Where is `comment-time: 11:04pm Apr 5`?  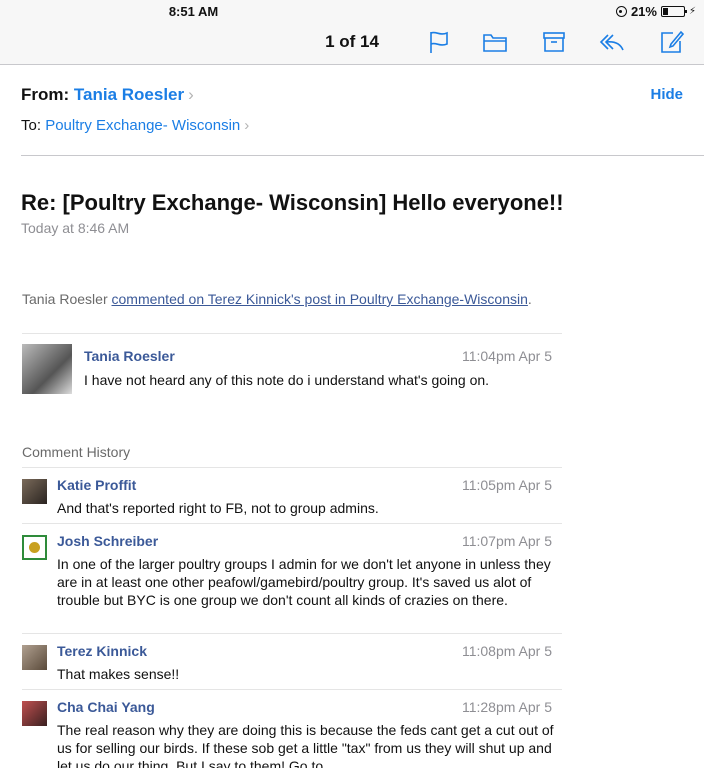
comment-time: 11:04pm Apr 5 is located at coordinates (506, 356).